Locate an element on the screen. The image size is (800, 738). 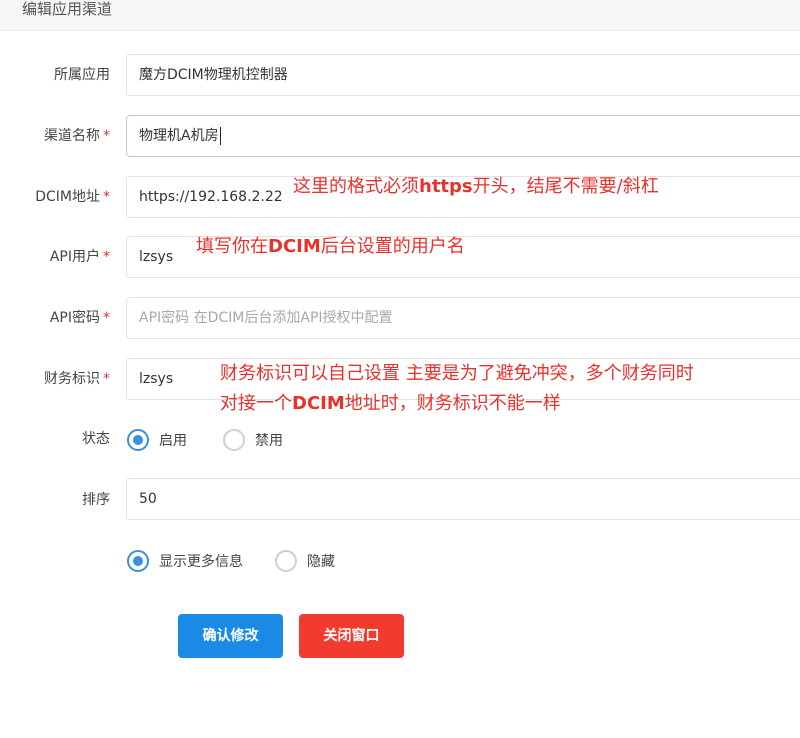
channel-name-label: 渠道名称 * is located at coordinates (77, 136).